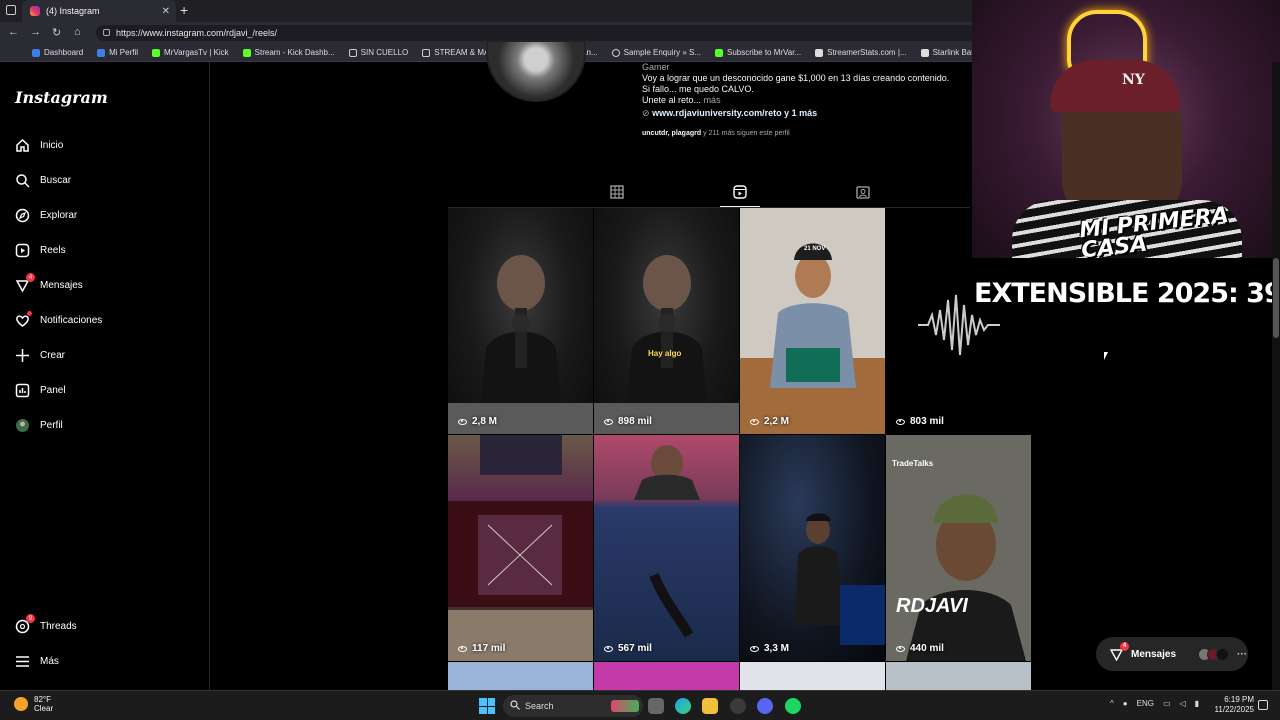 The image size is (1280, 720). Describe the element at coordinates (1214, 654) in the screenshot. I see `message-avatars` at that location.